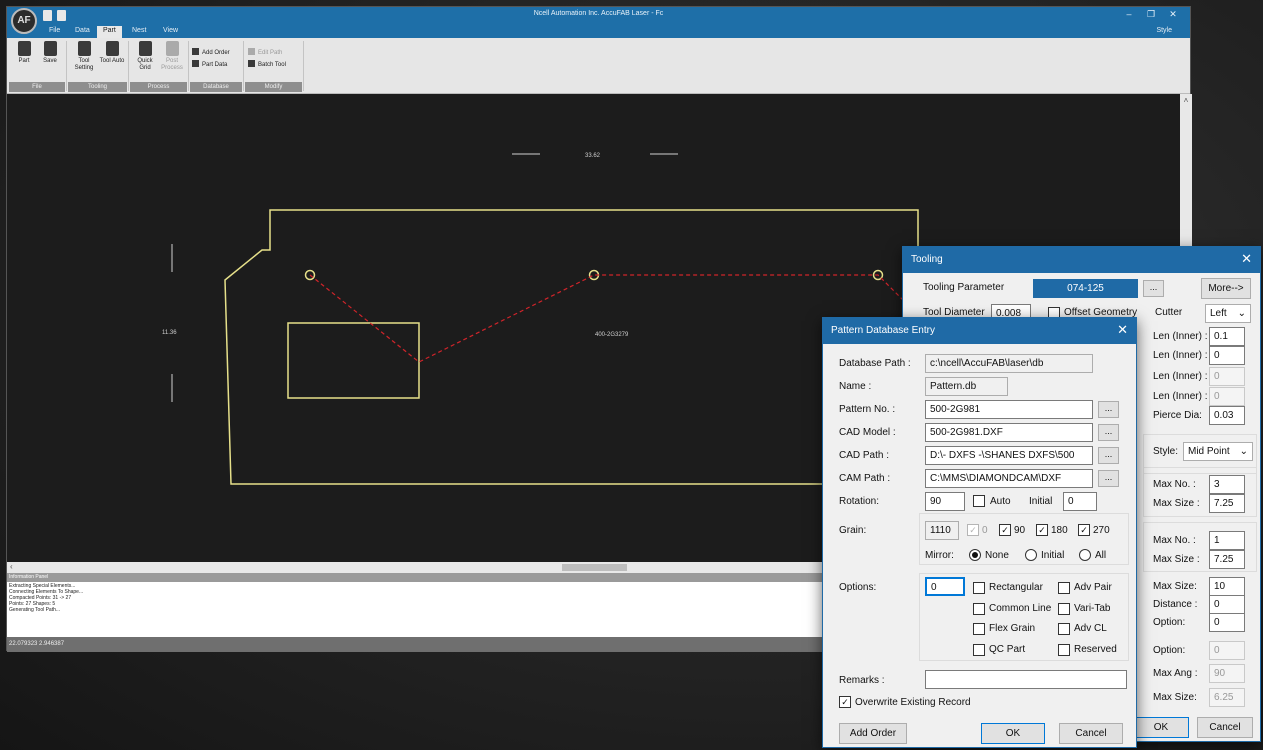  What do you see at coordinates (1227, 604) in the screenshot?
I see `distance-field: 0` at bounding box center [1227, 604].